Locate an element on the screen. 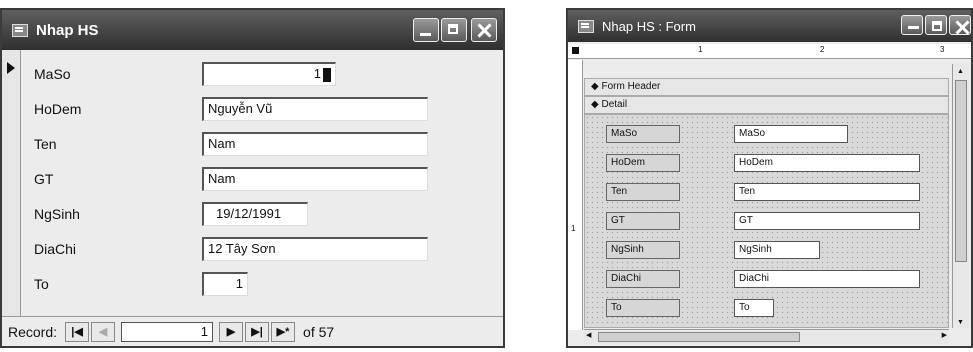 The width and height of the screenshot is (973, 352). design-label-to: To is located at coordinates (643, 308).